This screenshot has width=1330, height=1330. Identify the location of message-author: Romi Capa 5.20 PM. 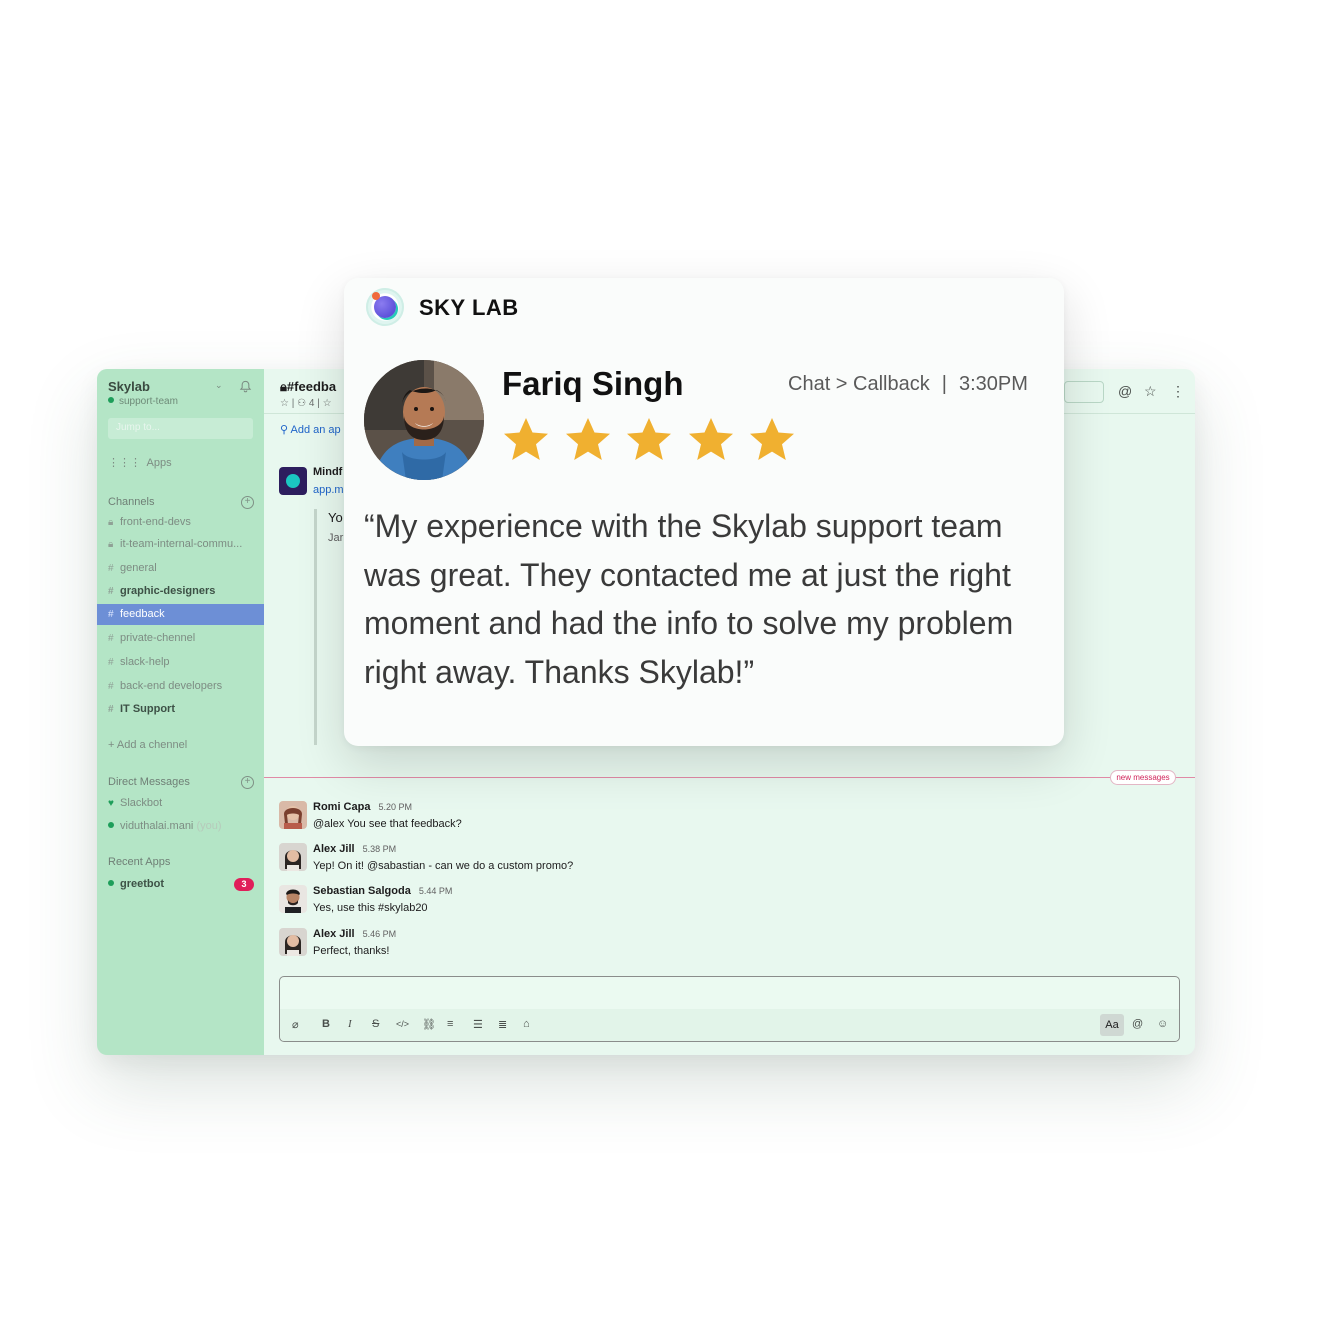
(362, 807).